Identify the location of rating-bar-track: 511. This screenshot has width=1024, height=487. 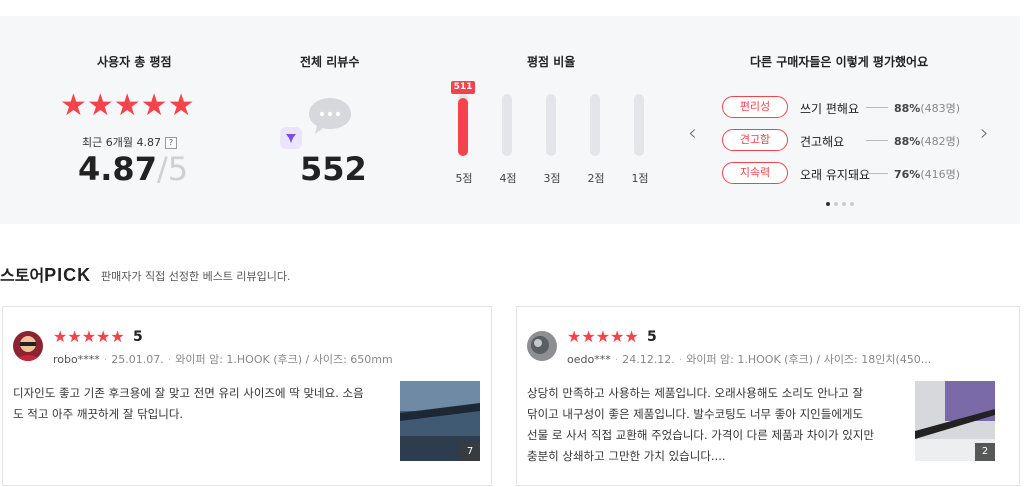
(463, 118).